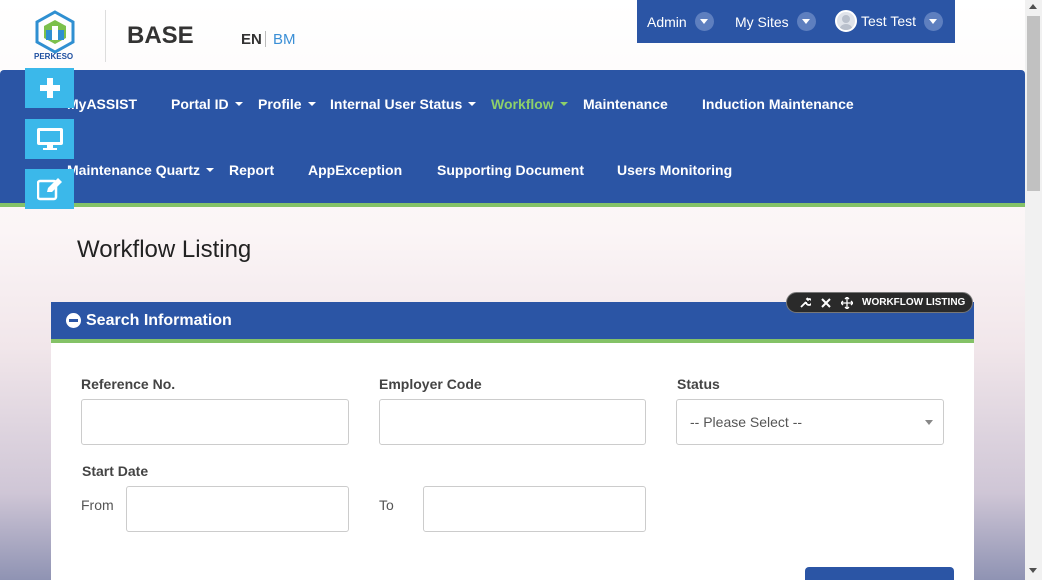 The width and height of the screenshot is (1042, 580). I want to click on user-menu-label: Test Test, so click(888, 21).